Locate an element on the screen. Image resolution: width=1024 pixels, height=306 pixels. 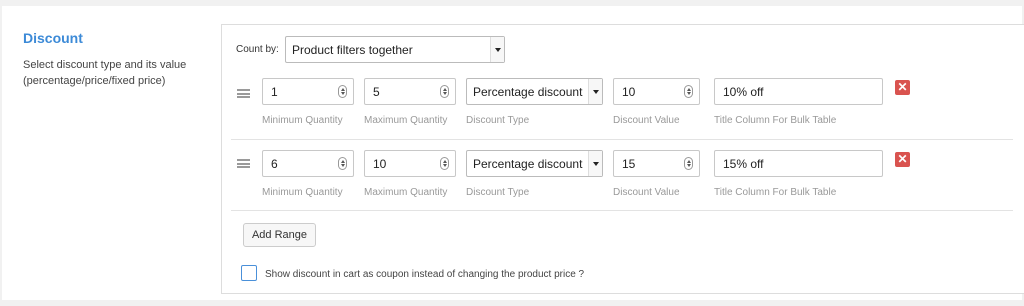
min-quantity-value: 1 is located at coordinates (274, 92).